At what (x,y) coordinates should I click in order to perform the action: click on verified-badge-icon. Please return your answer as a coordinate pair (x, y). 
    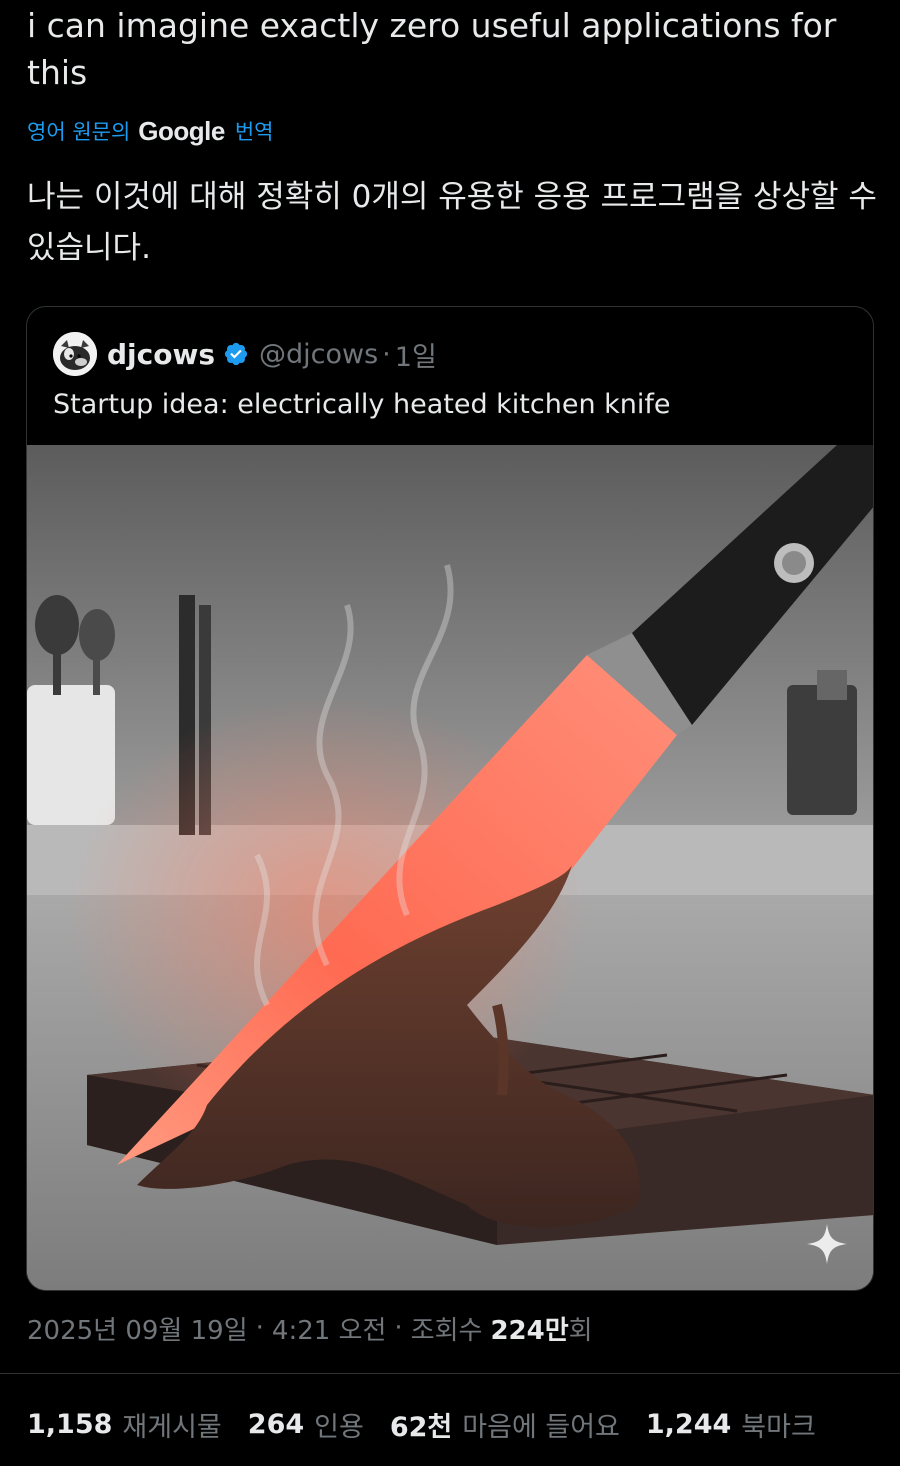
    Looking at the image, I should click on (236, 354).